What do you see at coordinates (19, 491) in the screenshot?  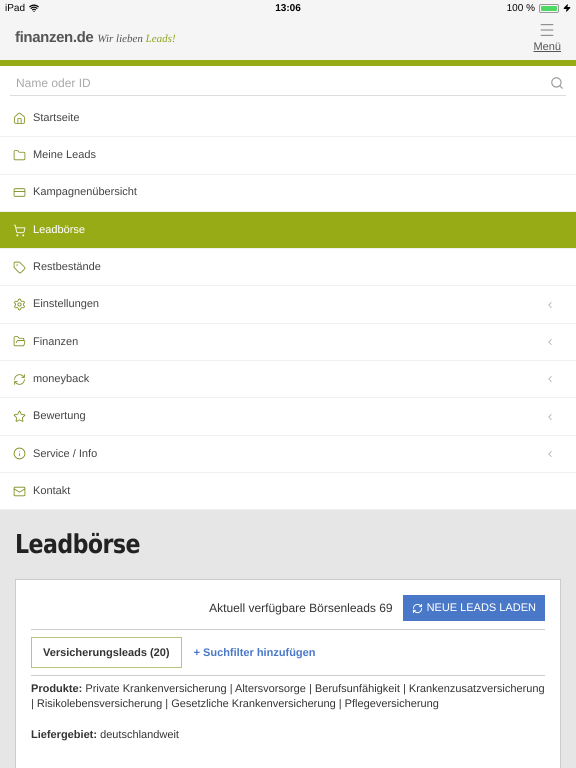 I see `mail-icon` at bounding box center [19, 491].